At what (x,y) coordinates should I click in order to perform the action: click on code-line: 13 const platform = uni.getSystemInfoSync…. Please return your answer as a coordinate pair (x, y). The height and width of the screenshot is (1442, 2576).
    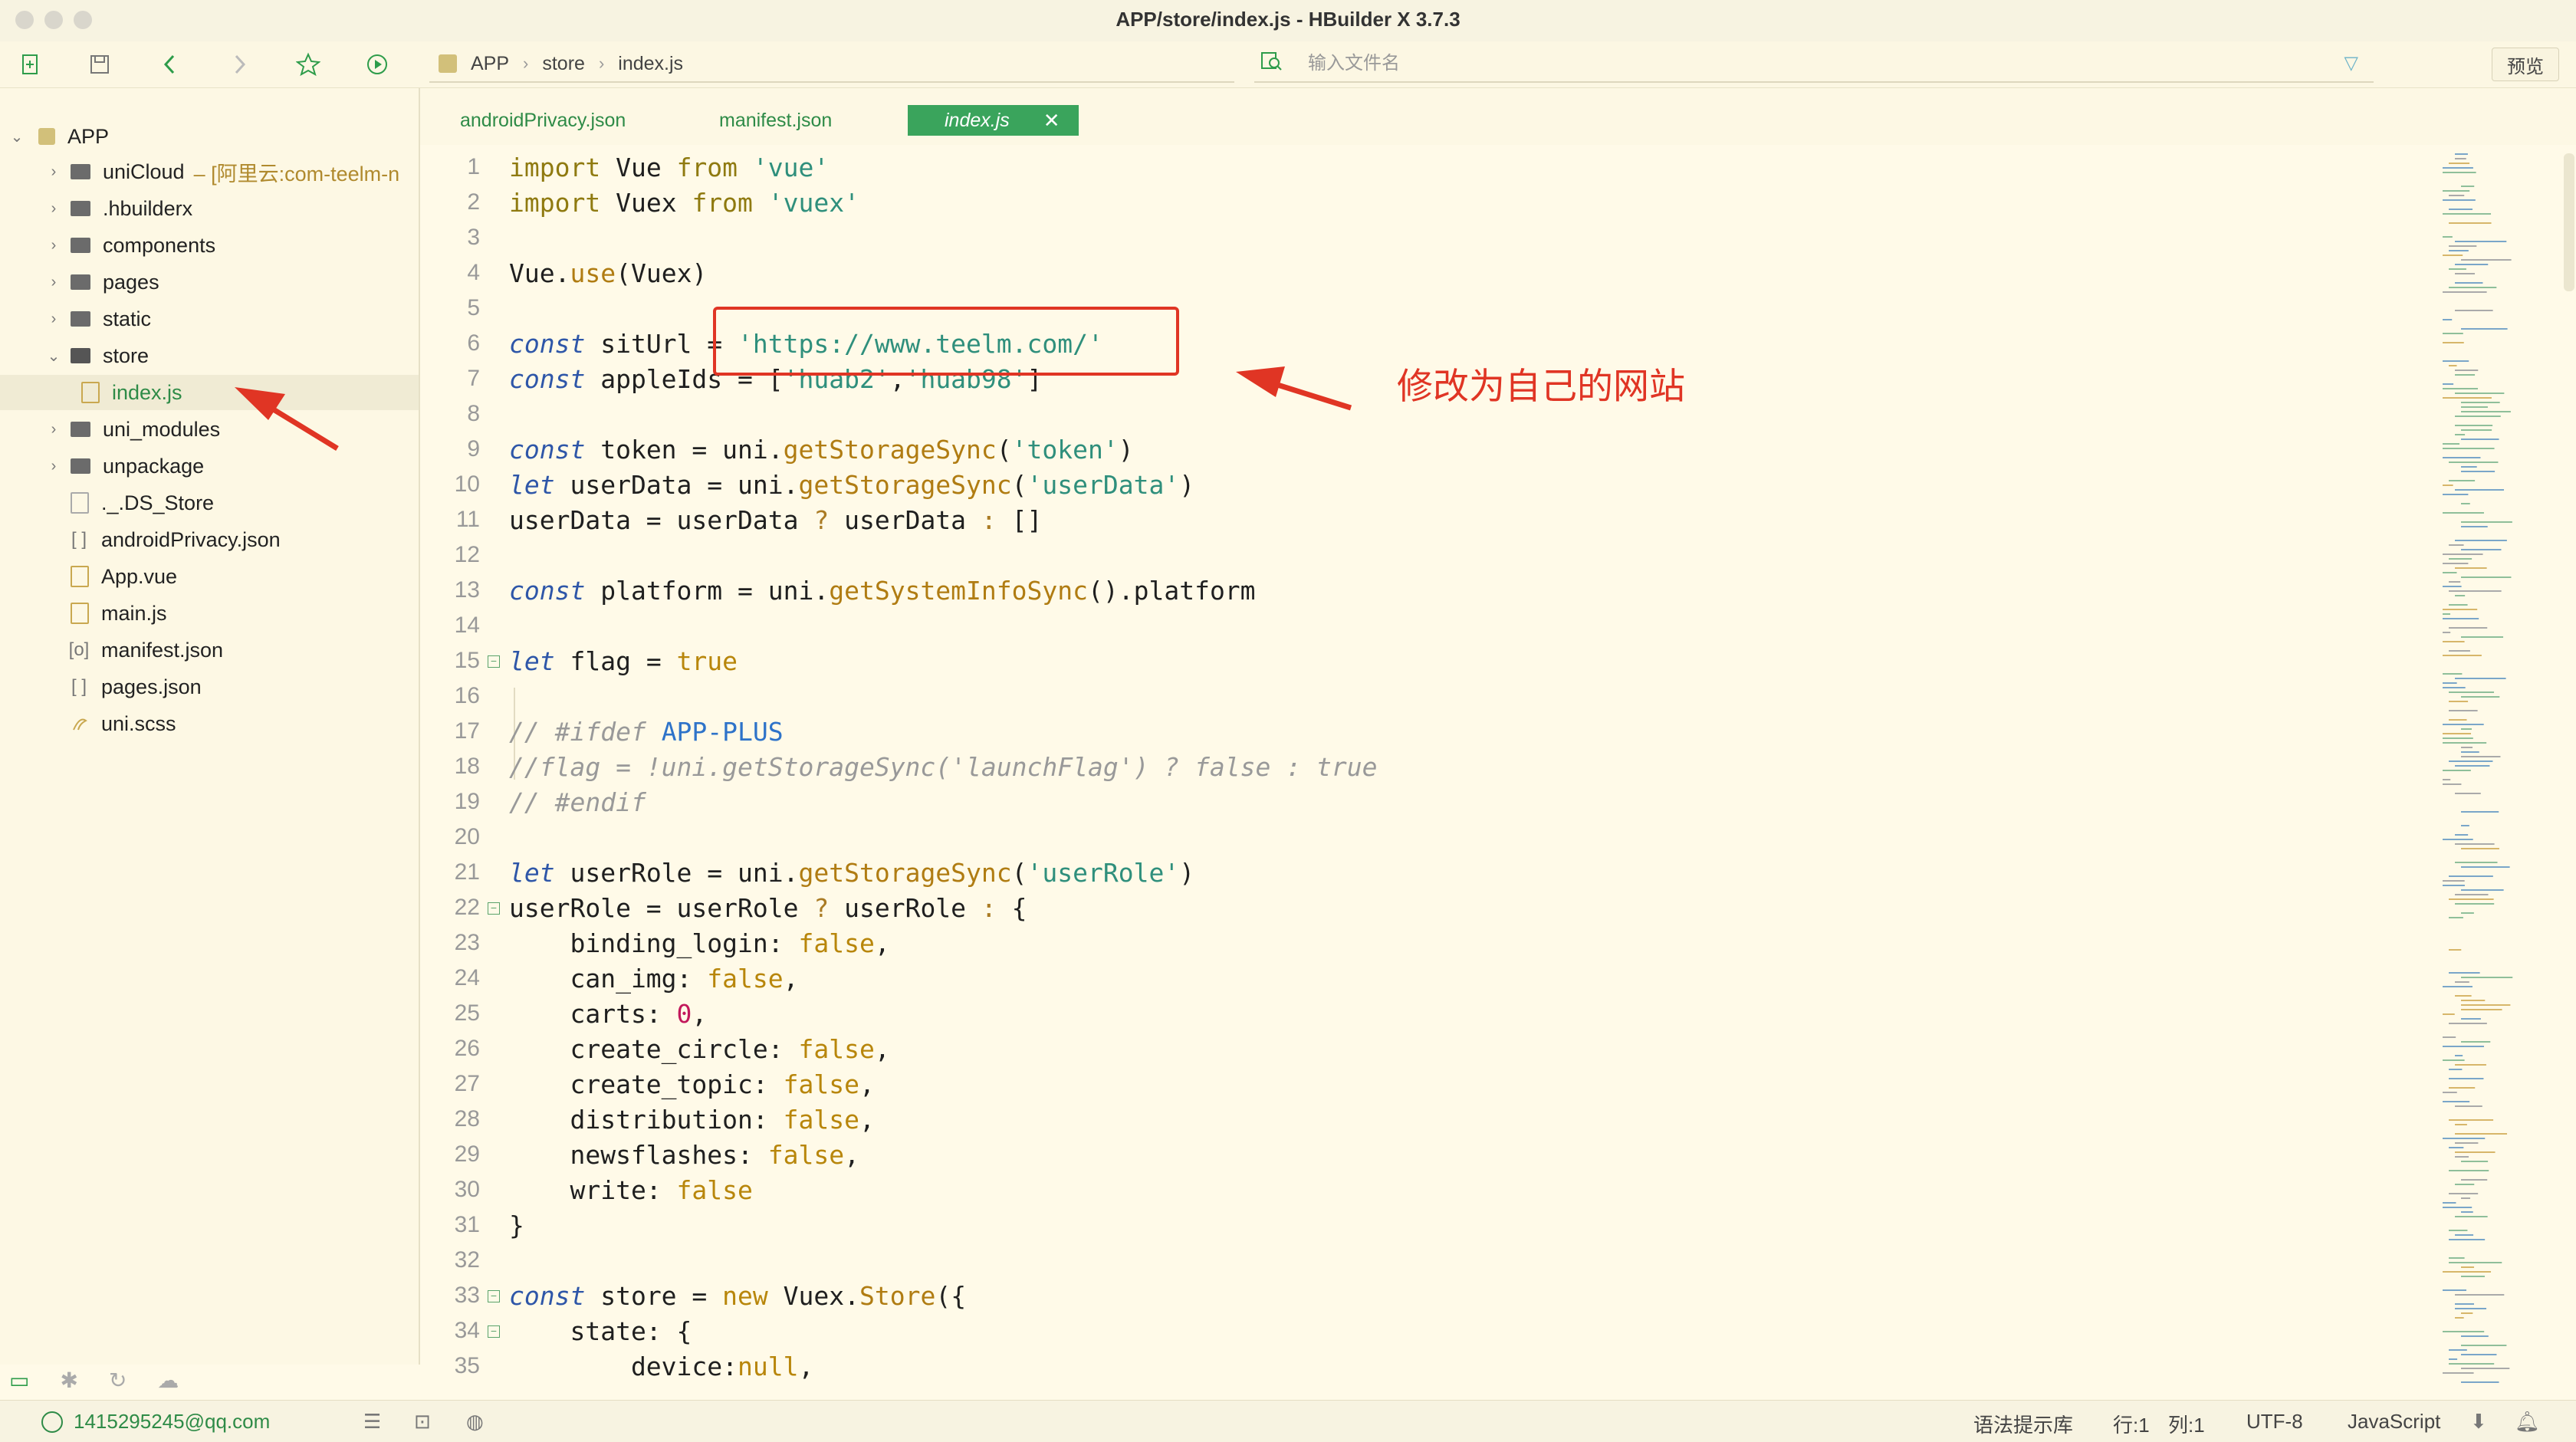
    Looking at the image, I should click on (1432, 592).